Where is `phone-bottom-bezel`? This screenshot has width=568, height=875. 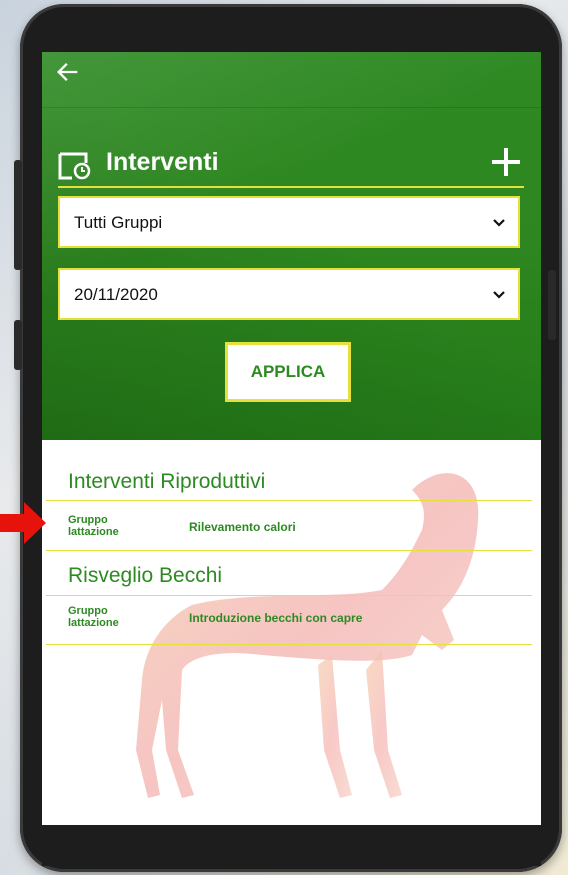
phone-bottom-bezel is located at coordinates (291, 846).